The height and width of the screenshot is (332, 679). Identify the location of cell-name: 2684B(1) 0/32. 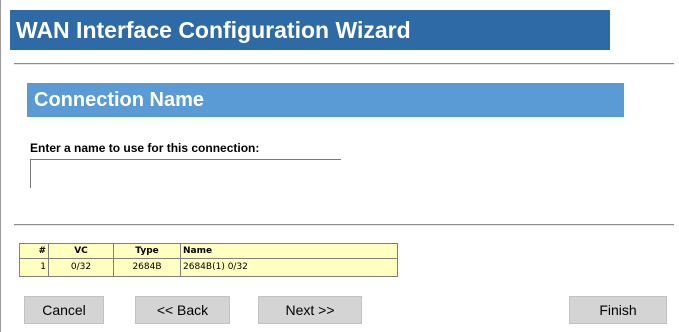
(289, 267).